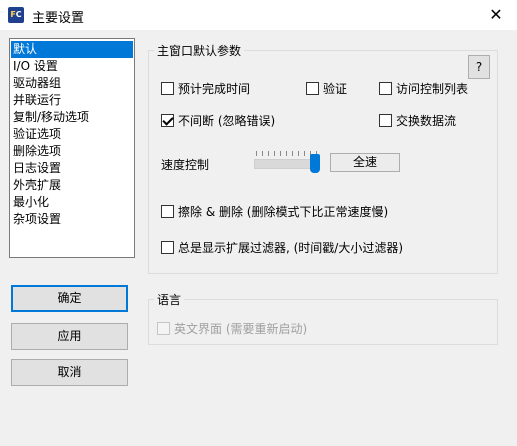 The image size is (517, 446). Describe the element at coordinates (72, 117) in the screenshot. I see `list-item-copy-move-options: 复制/移动选项` at that location.